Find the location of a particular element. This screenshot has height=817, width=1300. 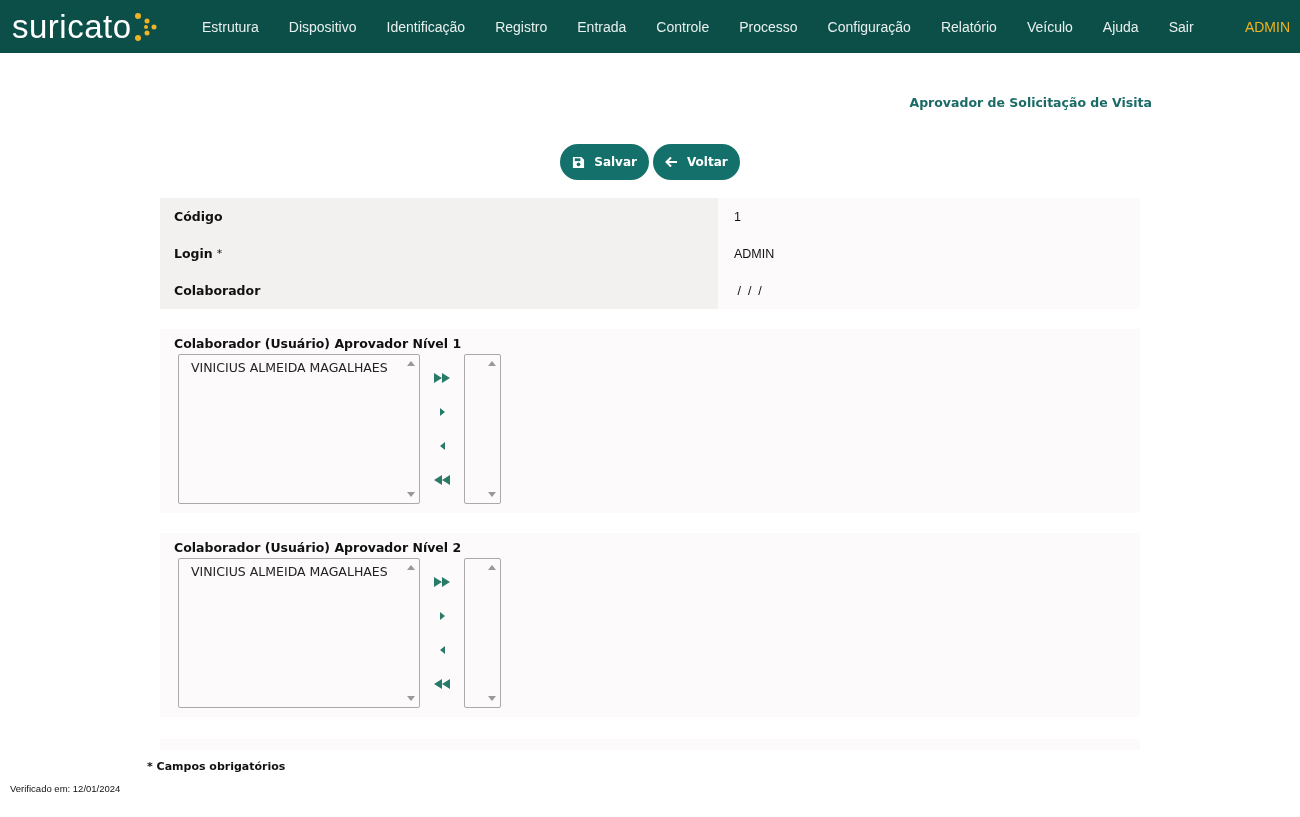

nav-link: Controle is located at coordinates (683, 26).